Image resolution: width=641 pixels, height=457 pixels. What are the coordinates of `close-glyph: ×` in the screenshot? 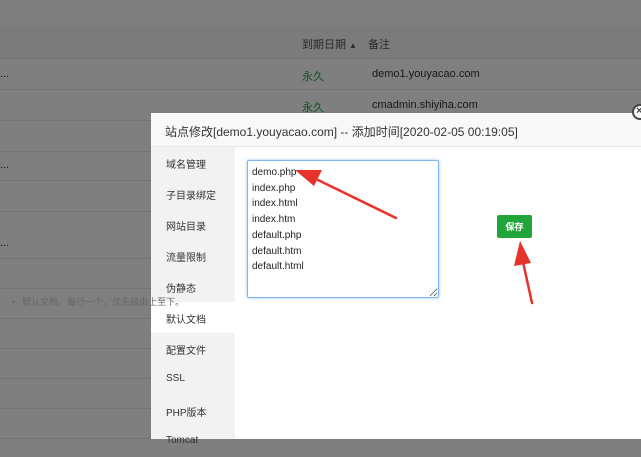 It's located at (638, 111).